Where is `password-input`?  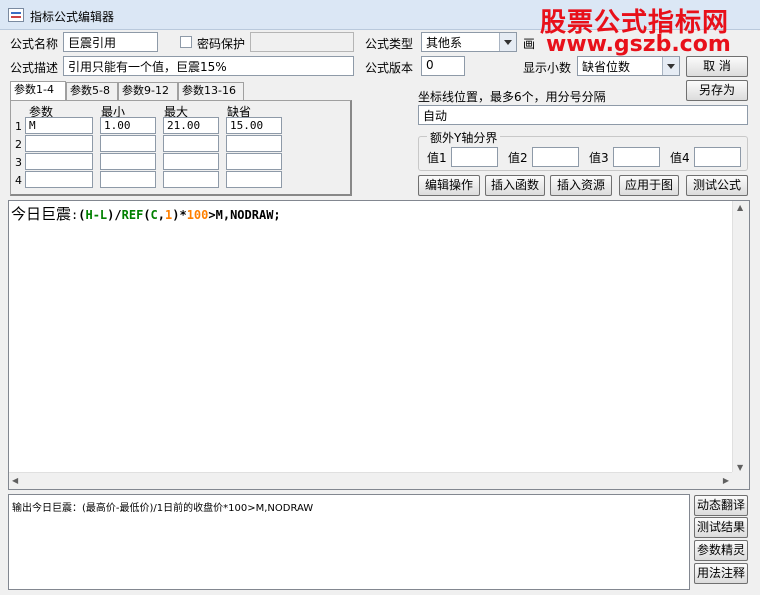 password-input is located at coordinates (302, 42).